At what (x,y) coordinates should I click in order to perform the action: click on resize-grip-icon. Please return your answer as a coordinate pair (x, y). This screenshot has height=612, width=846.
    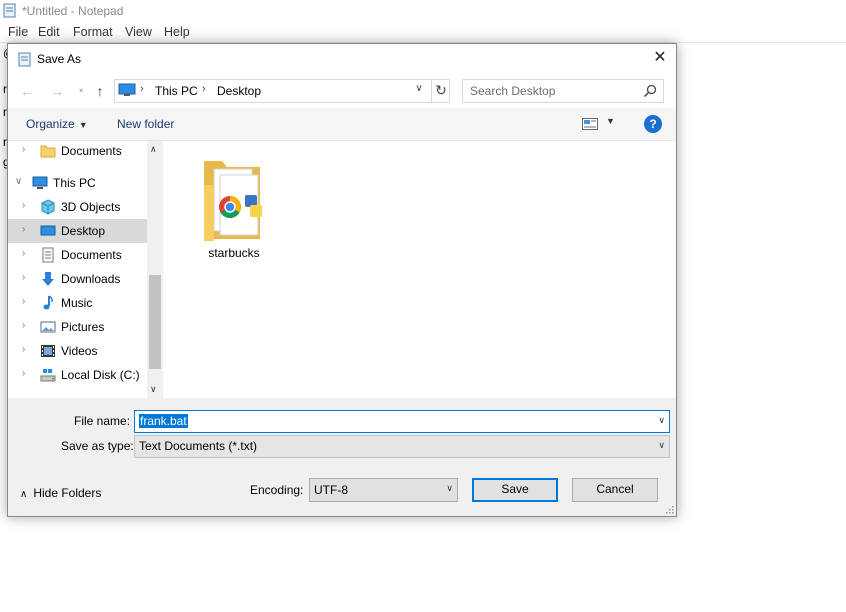
    Looking at the image, I should click on (669, 509).